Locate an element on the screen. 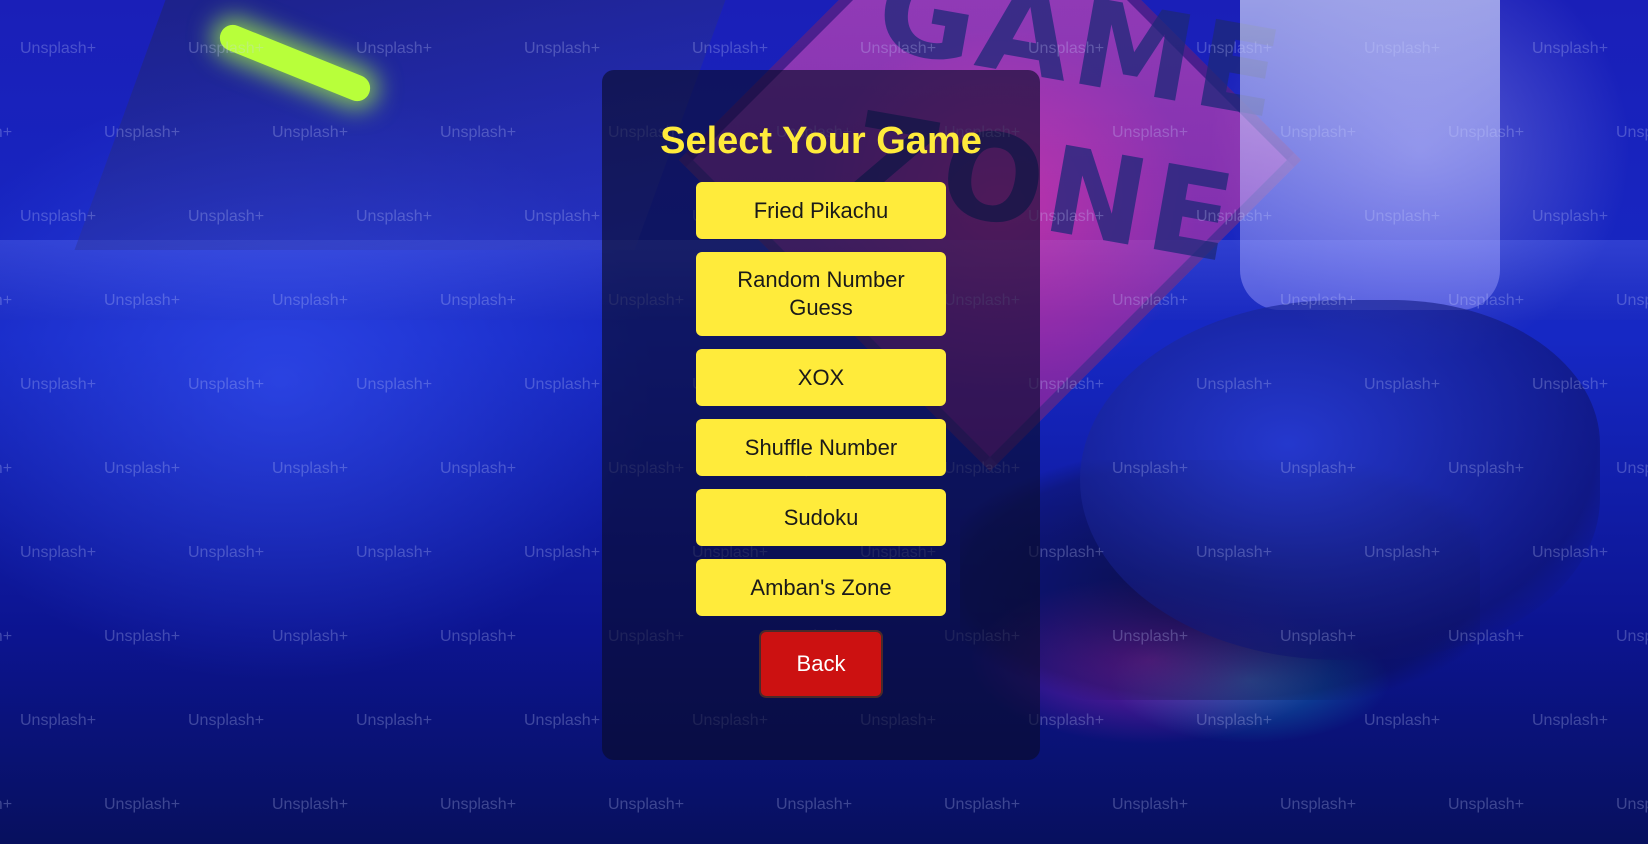  game-button-fried-pikachu: Fried Pikachu is located at coordinates (821, 210).